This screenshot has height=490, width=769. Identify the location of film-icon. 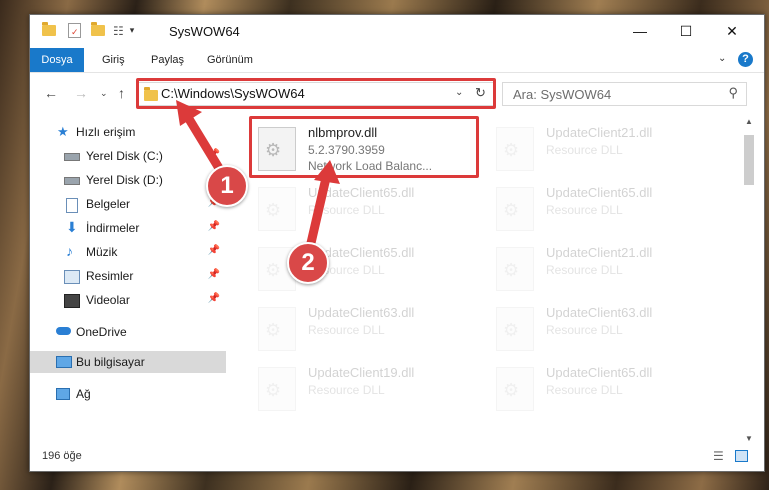
(72, 301).